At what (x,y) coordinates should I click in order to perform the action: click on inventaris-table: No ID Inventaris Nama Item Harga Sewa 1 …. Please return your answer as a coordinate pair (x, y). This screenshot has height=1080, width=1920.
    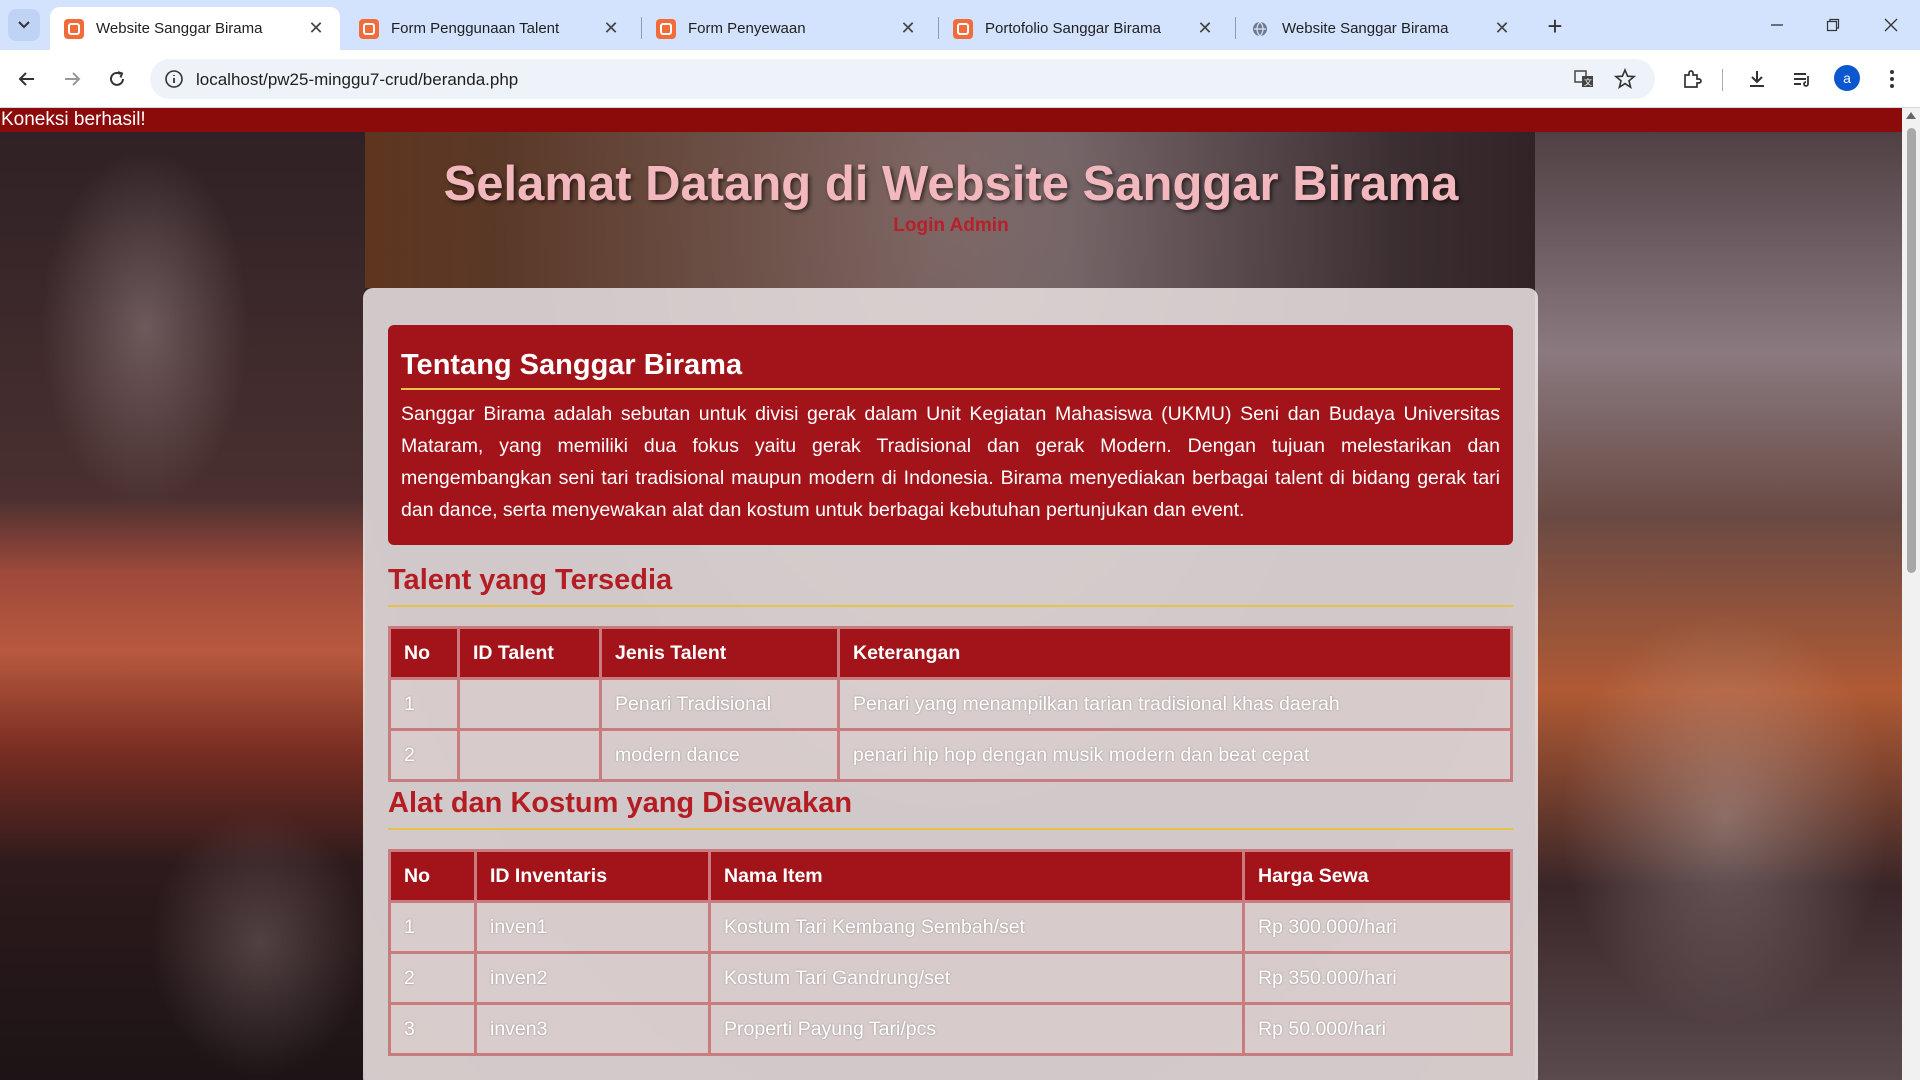
    Looking at the image, I should click on (950, 952).